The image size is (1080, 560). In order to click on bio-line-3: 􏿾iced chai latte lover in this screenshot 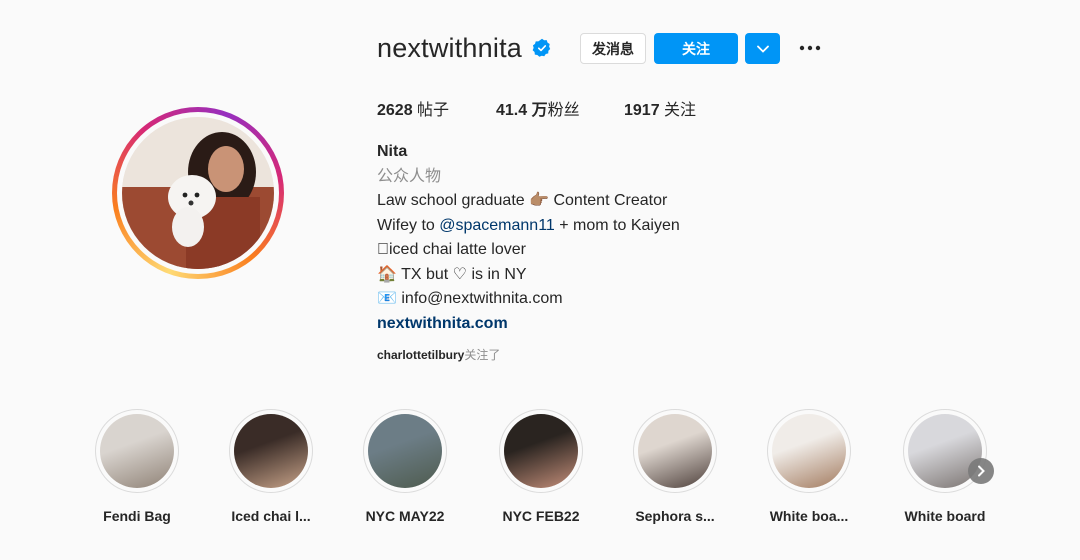, I will do `click(451, 249)`.